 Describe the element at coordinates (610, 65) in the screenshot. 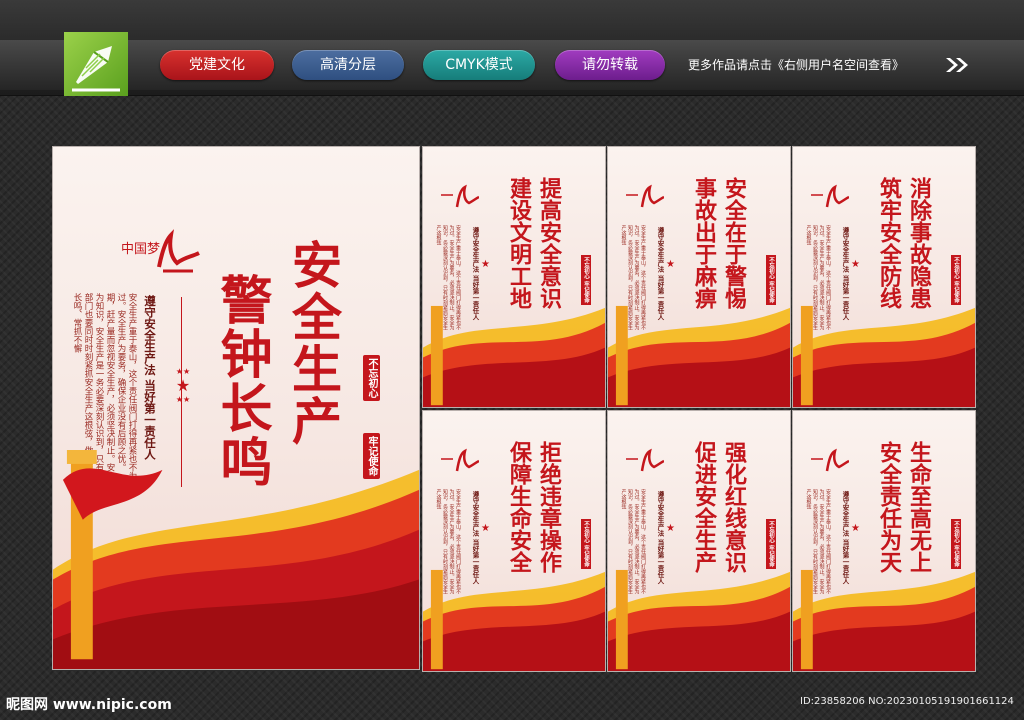

I see `tag-no-repost: 请勿转载` at that location.